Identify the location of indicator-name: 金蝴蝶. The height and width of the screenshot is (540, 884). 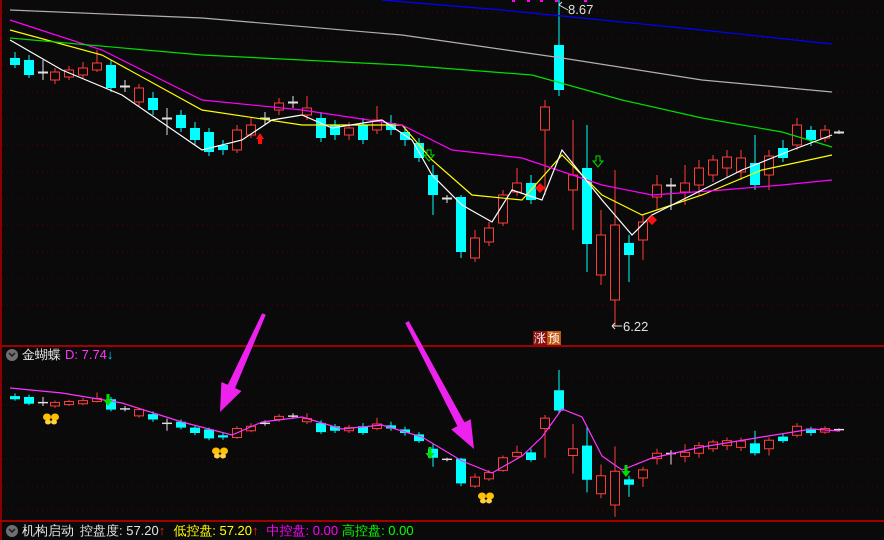
(41, 355).